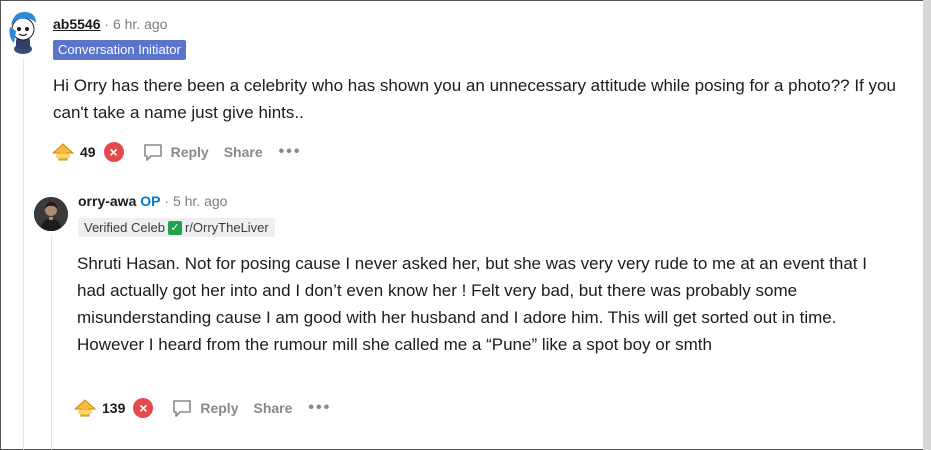 The height and width of the screenshot is (450, 931). I want to click on check-icon: ✓, so click(174, 227).